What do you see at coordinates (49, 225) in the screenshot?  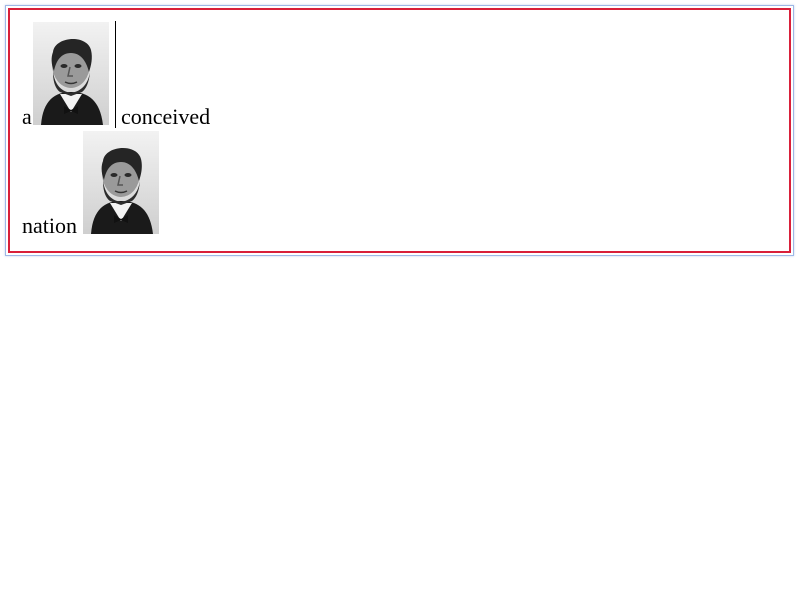 I see `text-word-nation: nation` at bounding box center [49, 225].